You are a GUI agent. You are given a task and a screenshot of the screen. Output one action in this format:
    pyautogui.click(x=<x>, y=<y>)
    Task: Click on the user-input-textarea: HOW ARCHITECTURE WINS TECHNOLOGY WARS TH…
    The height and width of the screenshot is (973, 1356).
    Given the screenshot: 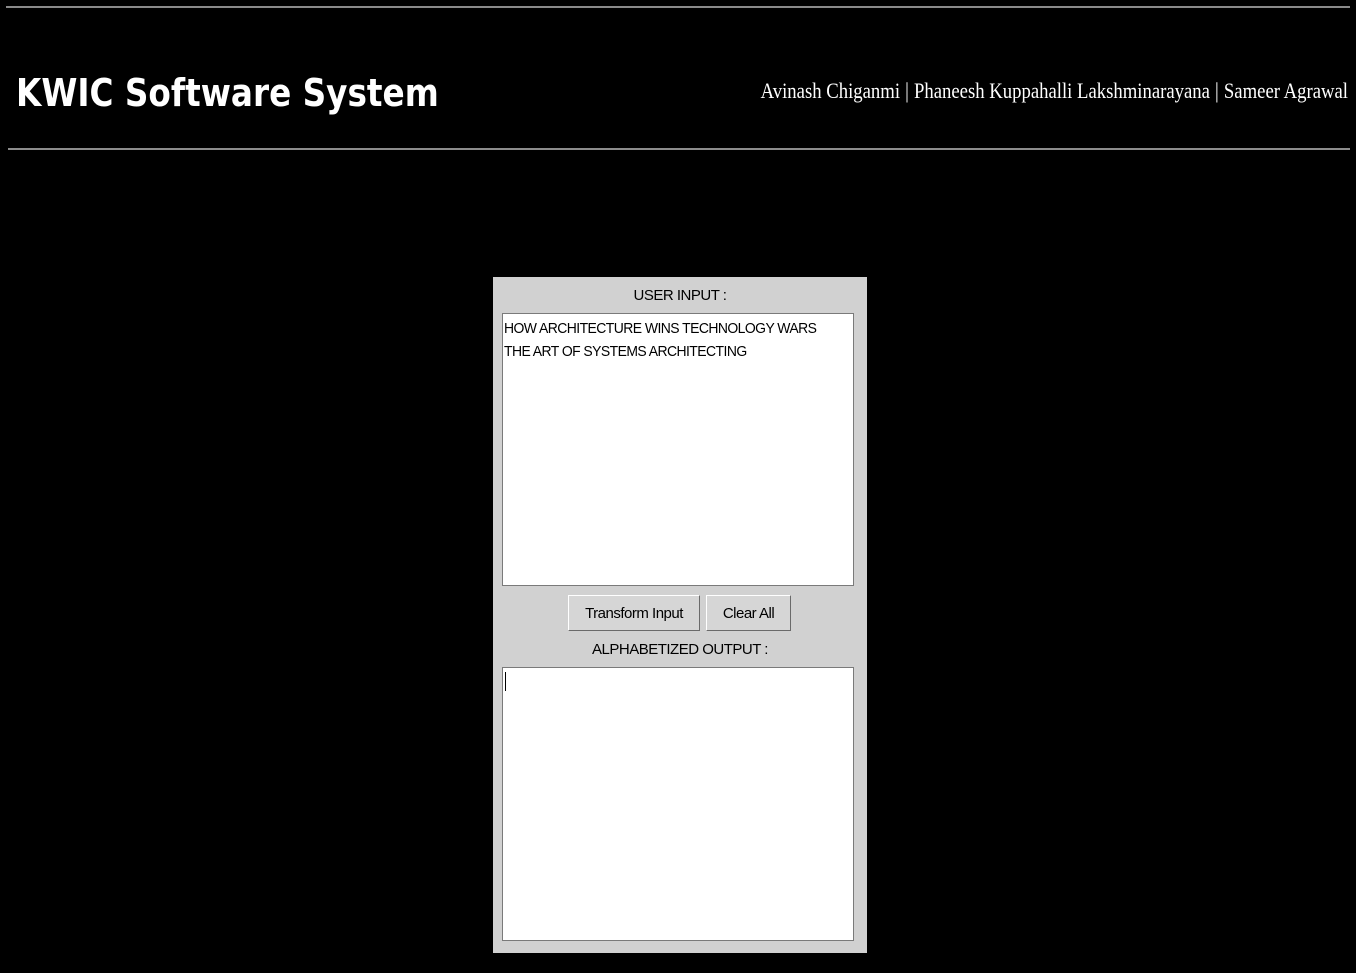 What is the action you would take?
    pyautogui.click(x=678, y=449)
    